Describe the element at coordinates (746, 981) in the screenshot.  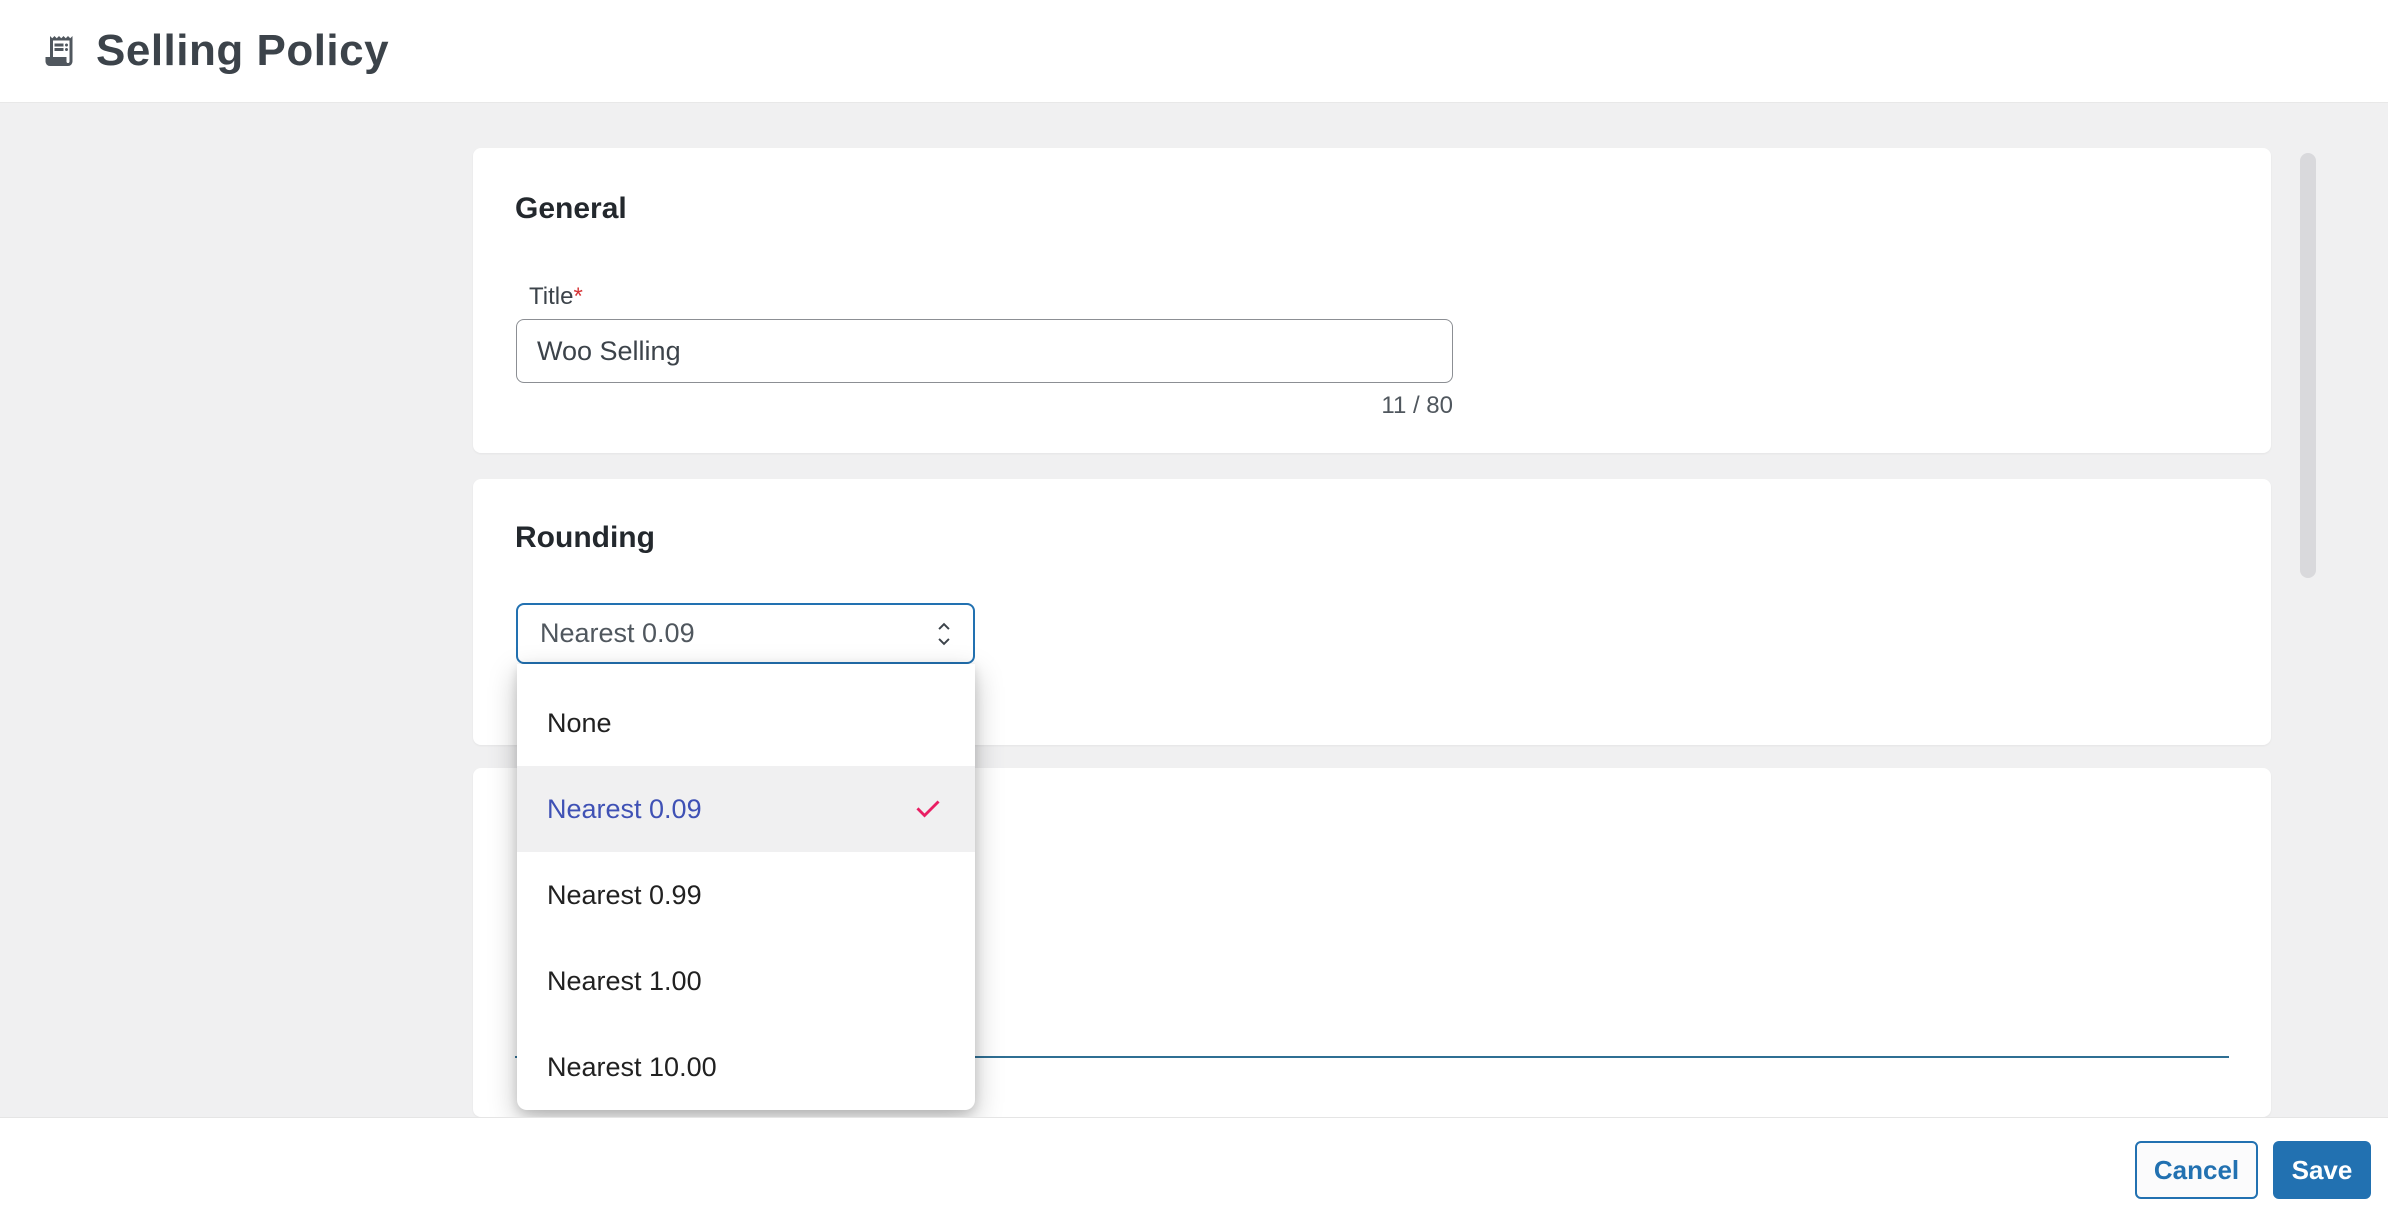
I see `dropdown-option: Nearest 1.00` at that location.